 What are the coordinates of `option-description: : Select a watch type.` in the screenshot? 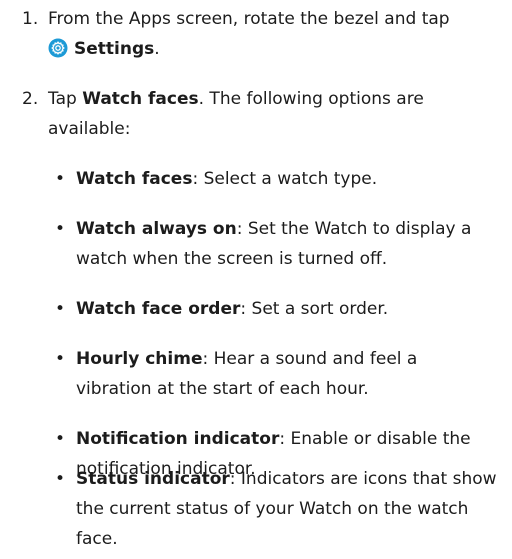 It's located at (285, 179).